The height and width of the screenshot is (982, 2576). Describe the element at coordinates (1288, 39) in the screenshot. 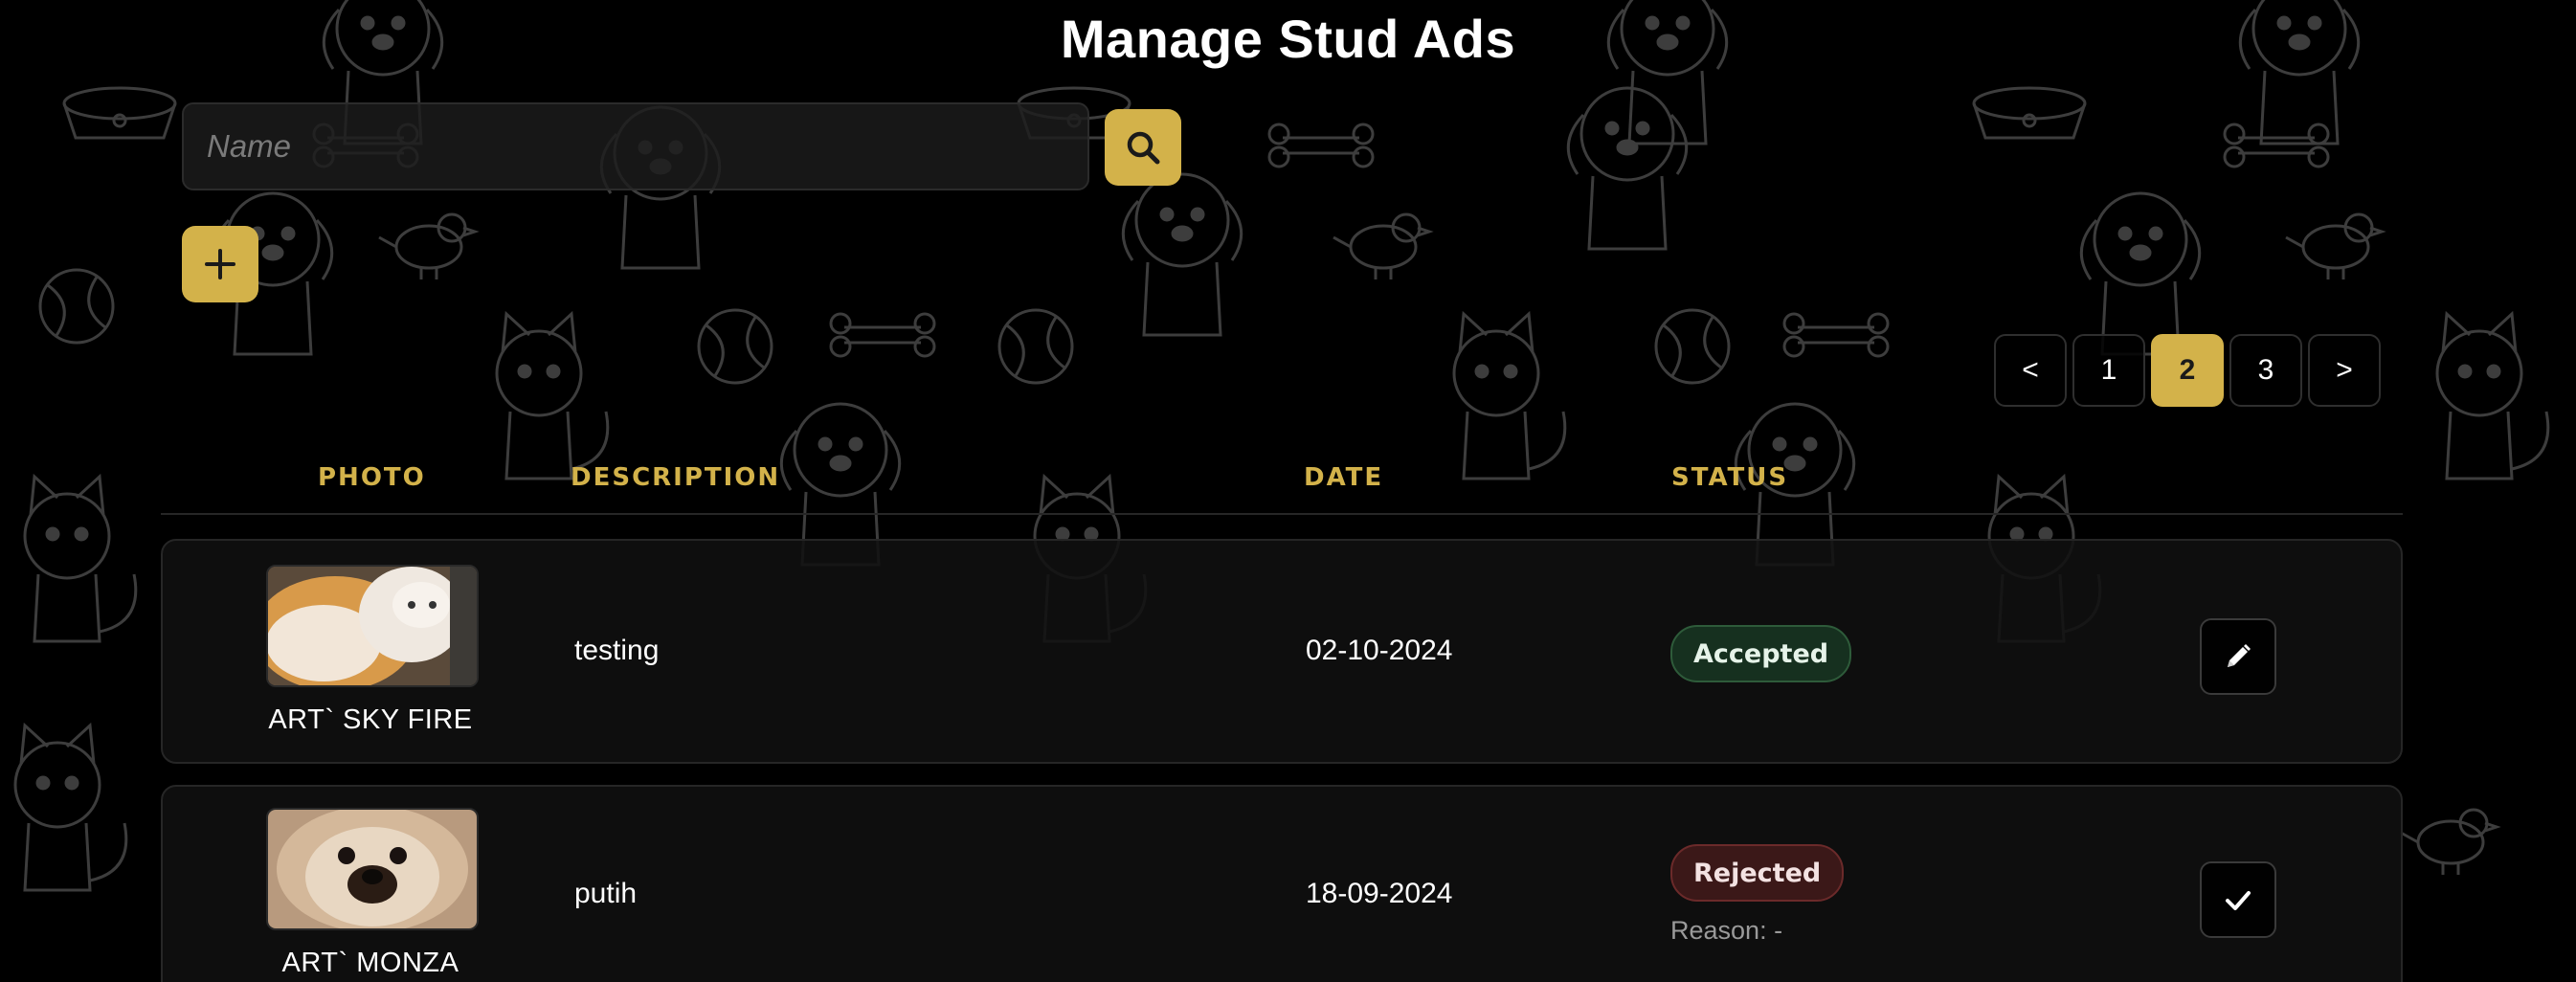

I see `page-title: Manage Stud Ads` at that location.